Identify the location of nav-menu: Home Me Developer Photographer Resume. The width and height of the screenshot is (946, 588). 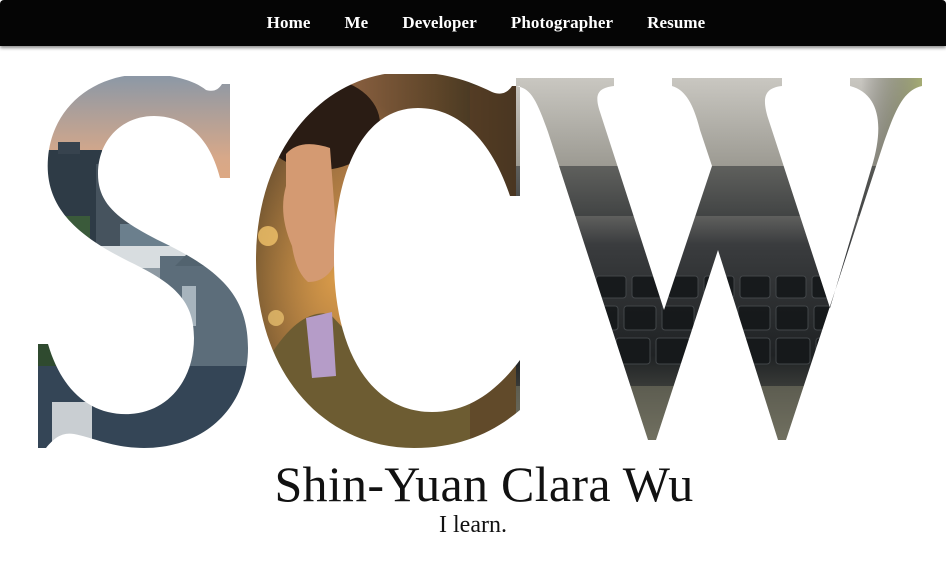
(473, 23).